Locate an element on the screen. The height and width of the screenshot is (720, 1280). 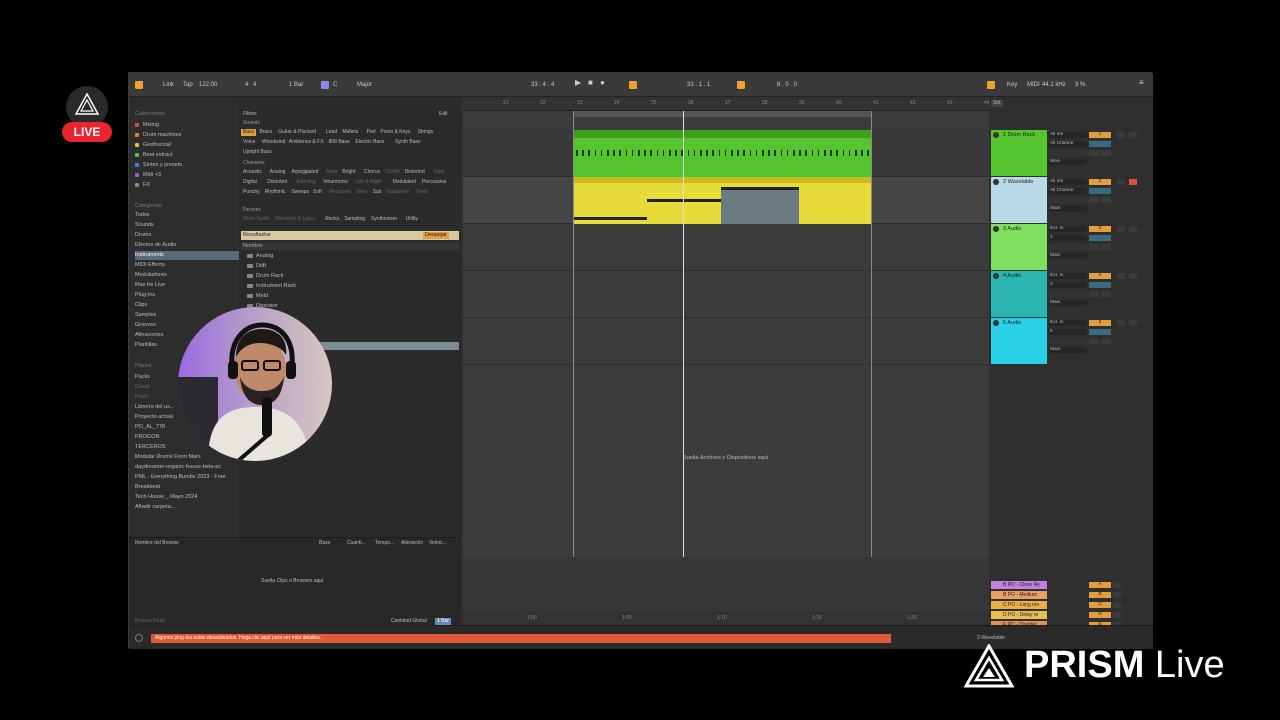
filter-chip: Strings is located at coordinates (426, 132).